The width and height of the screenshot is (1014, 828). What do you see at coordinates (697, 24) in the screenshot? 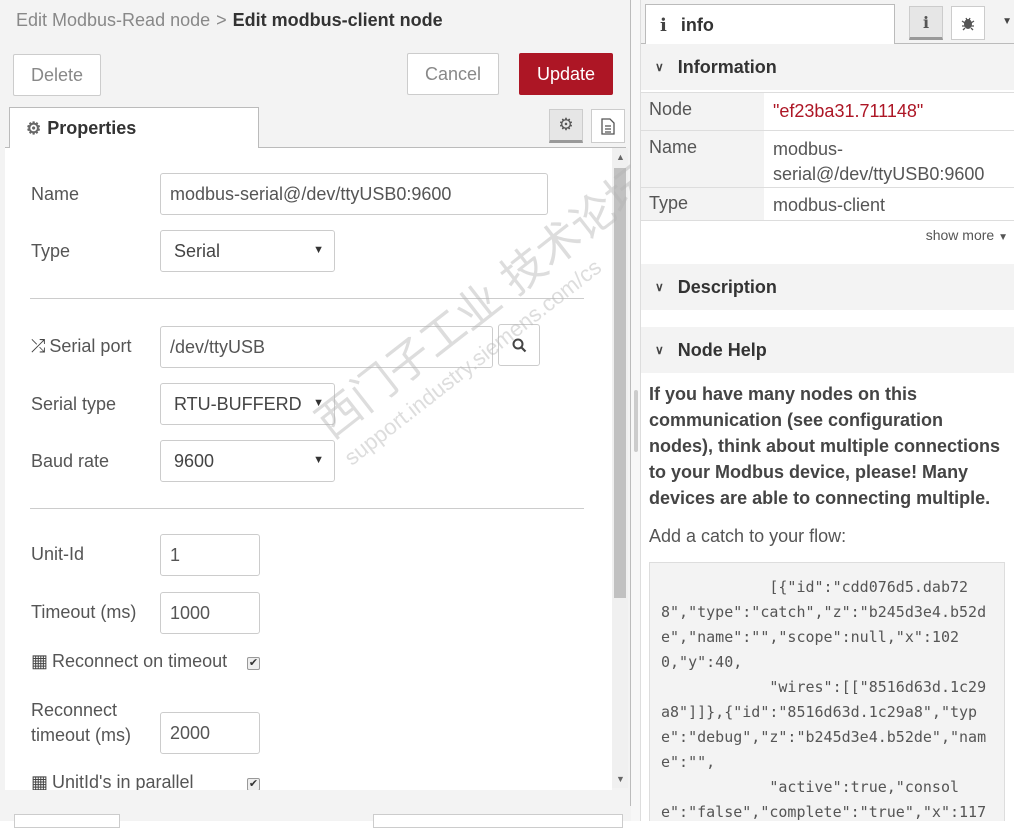
I see `tab-info-label: info` at bounding box center [697, 24].